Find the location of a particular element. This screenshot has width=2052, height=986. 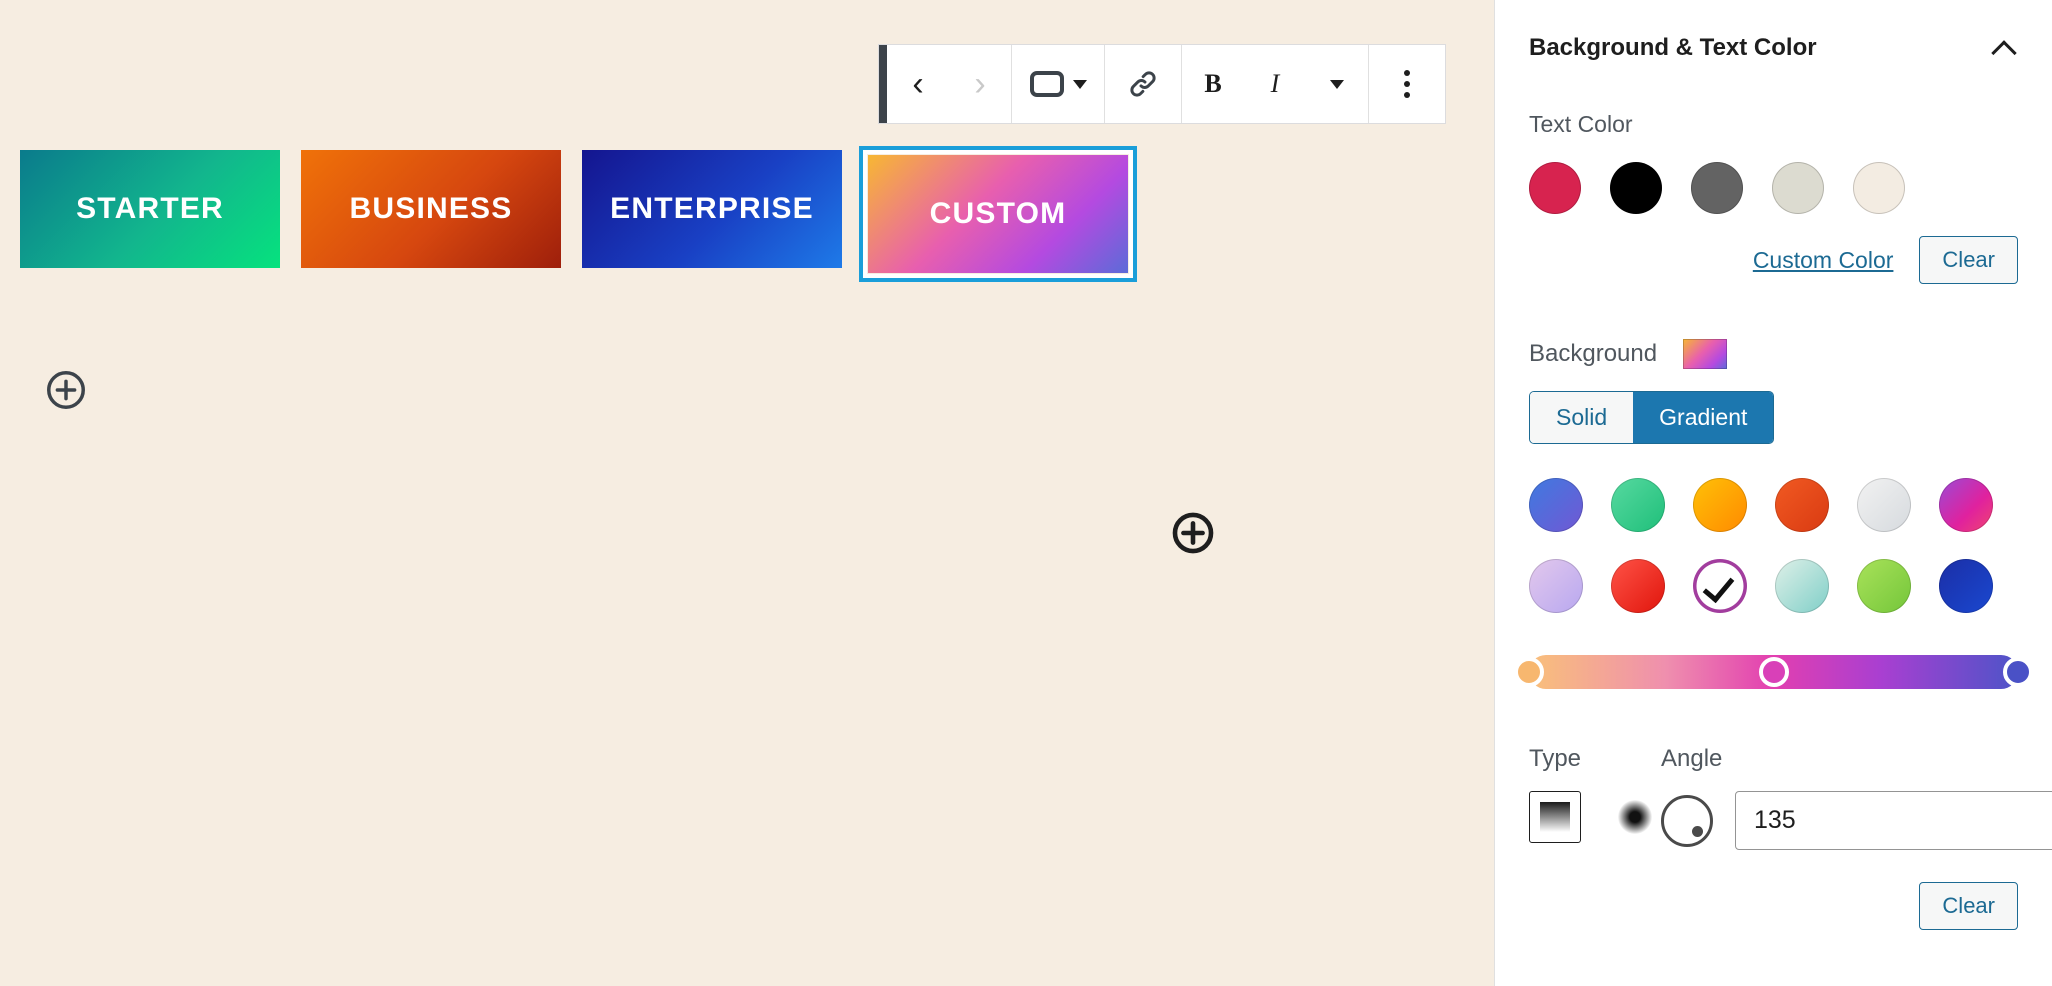

button-custom-inner: CUSTOM is located at coordinates (998, 214).